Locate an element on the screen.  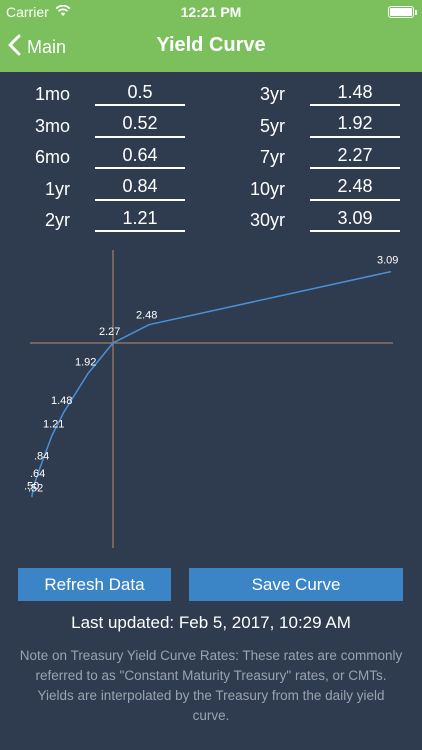
rate-input-1yr is located at coordinates (140, 187).